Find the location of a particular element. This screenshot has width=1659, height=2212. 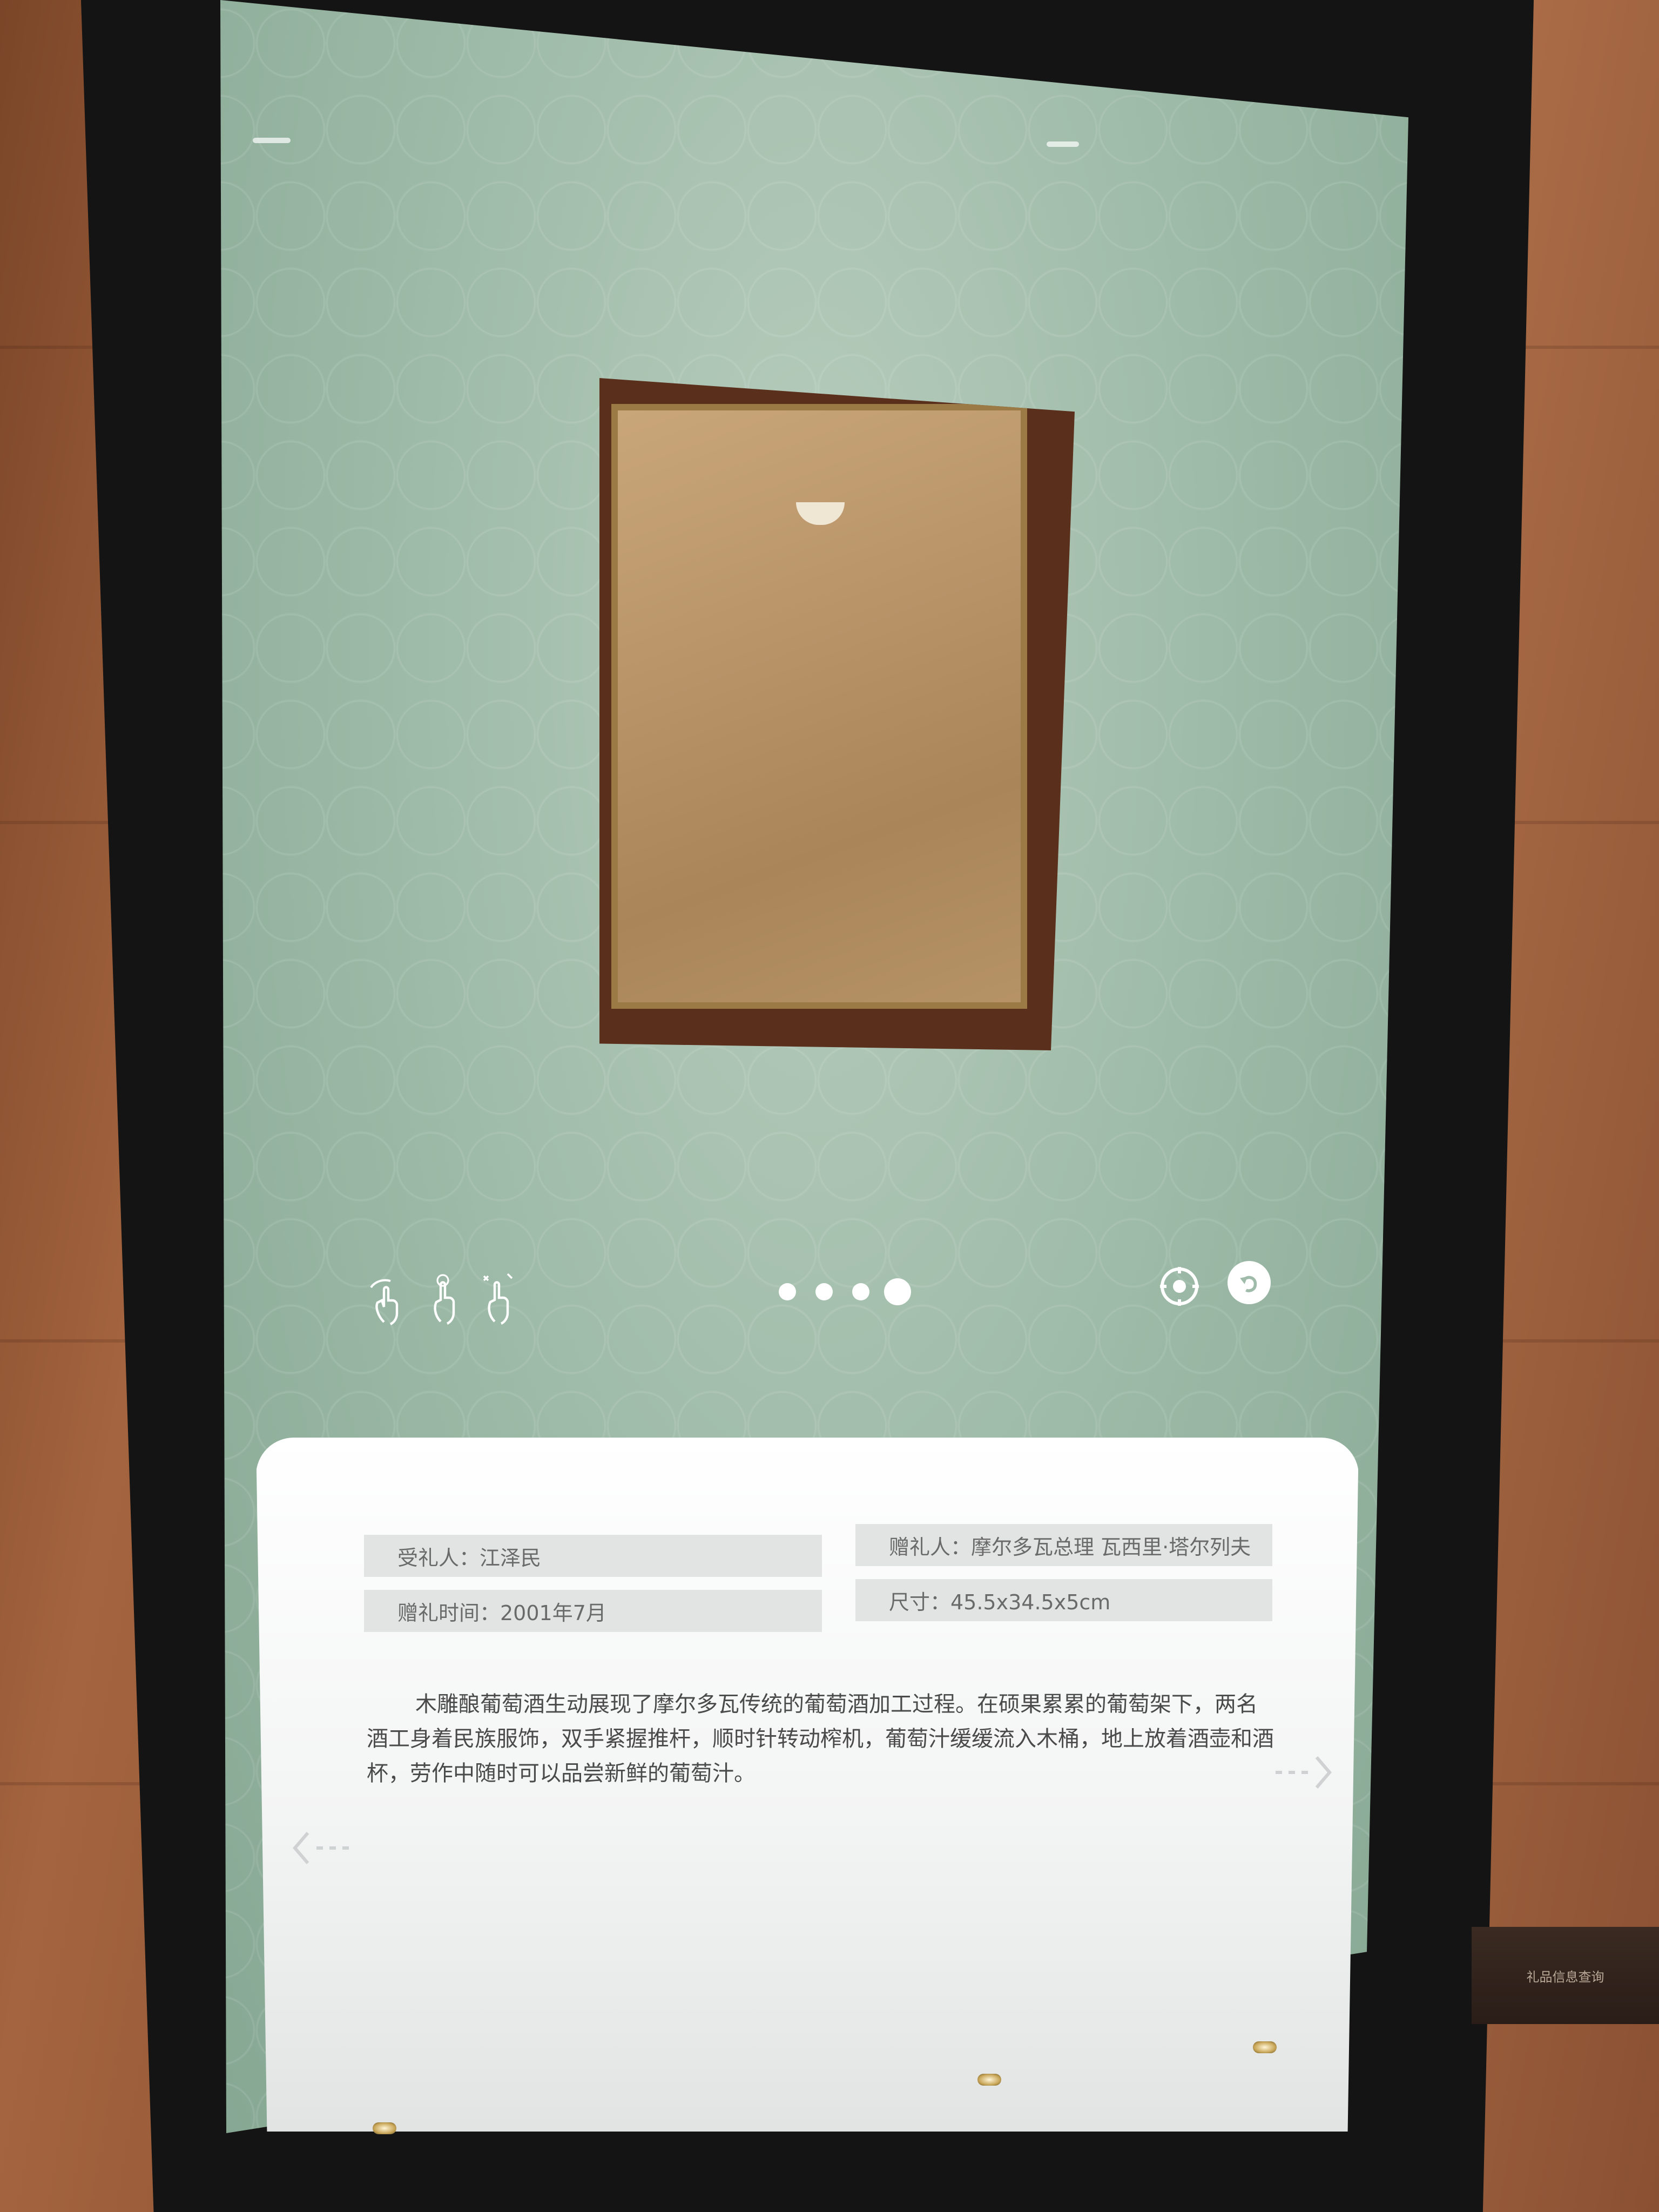

artifact-carving-back is located at coordinates (819, 706).